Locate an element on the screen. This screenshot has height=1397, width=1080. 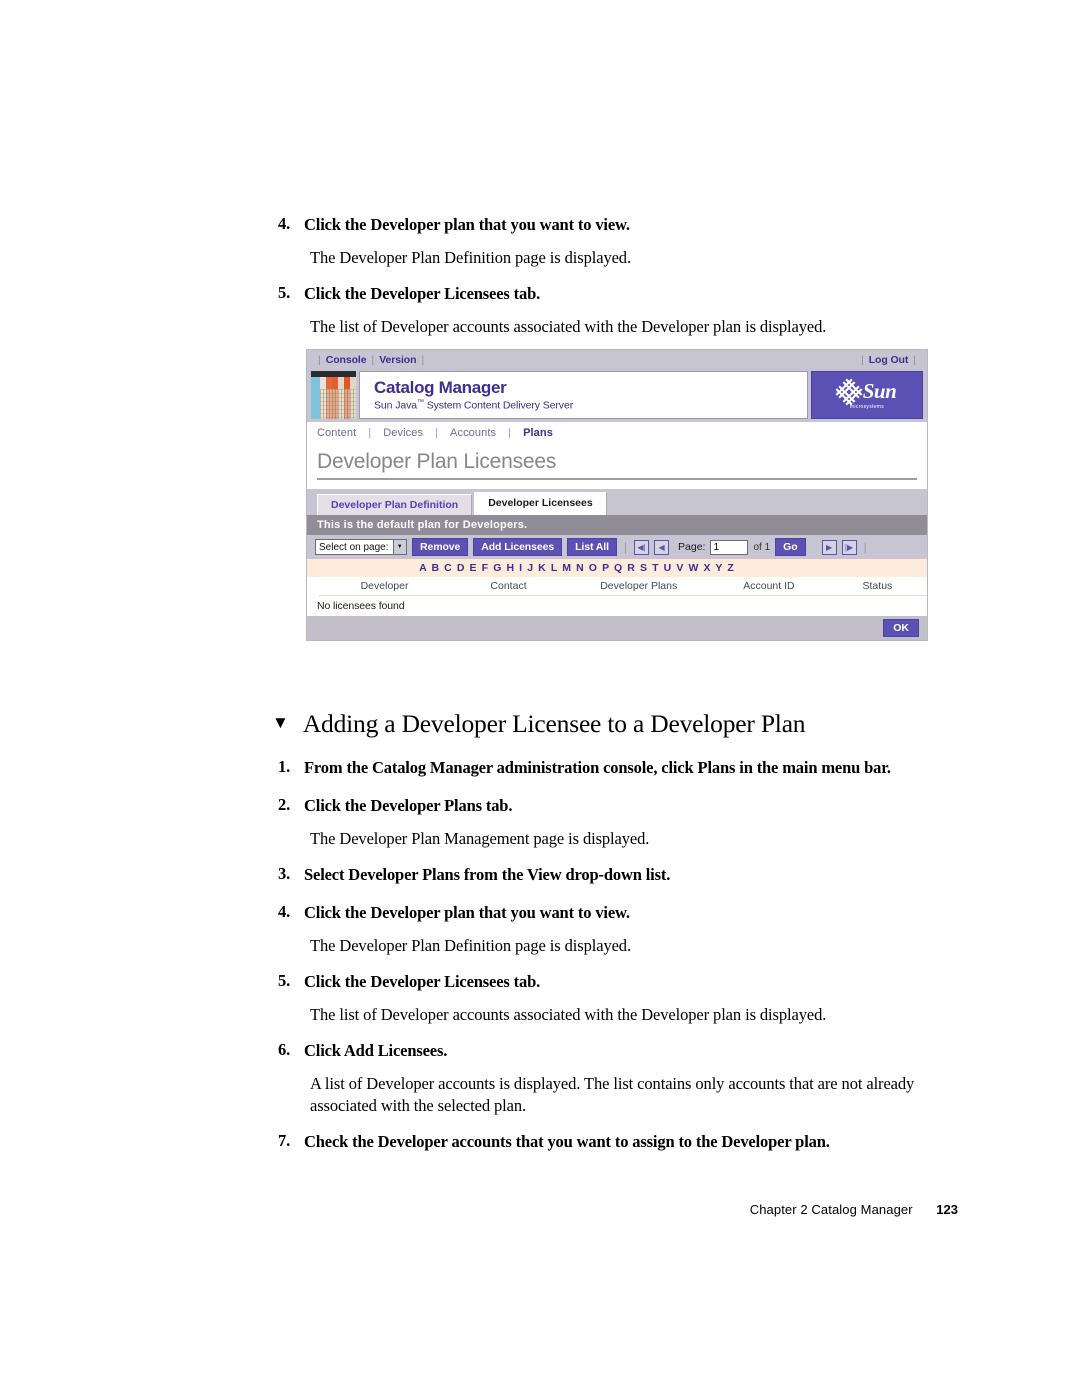
product-title: Catalog Manager is located at coordinates (440, 387).